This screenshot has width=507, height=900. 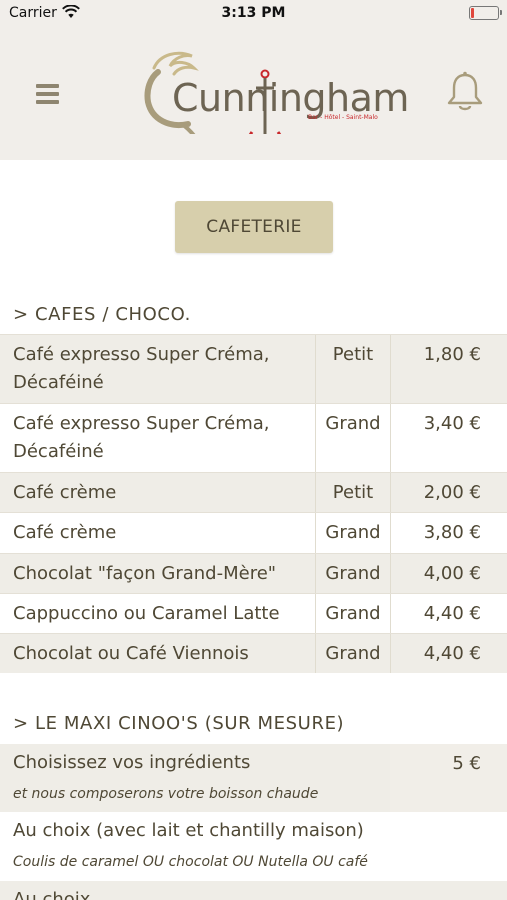 What do you see at coordinates (254, 227) in the screenshot?
I see `category-cafeterie-button: CAFETERIE` at bounding box center [254, 227].